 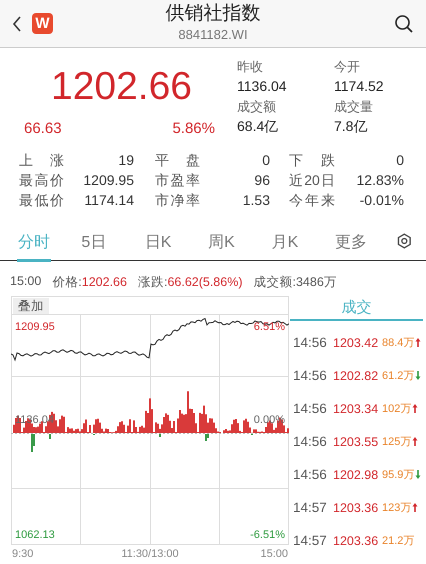 I want to click on stat-label: 市净率, so click(x=177, y=200).